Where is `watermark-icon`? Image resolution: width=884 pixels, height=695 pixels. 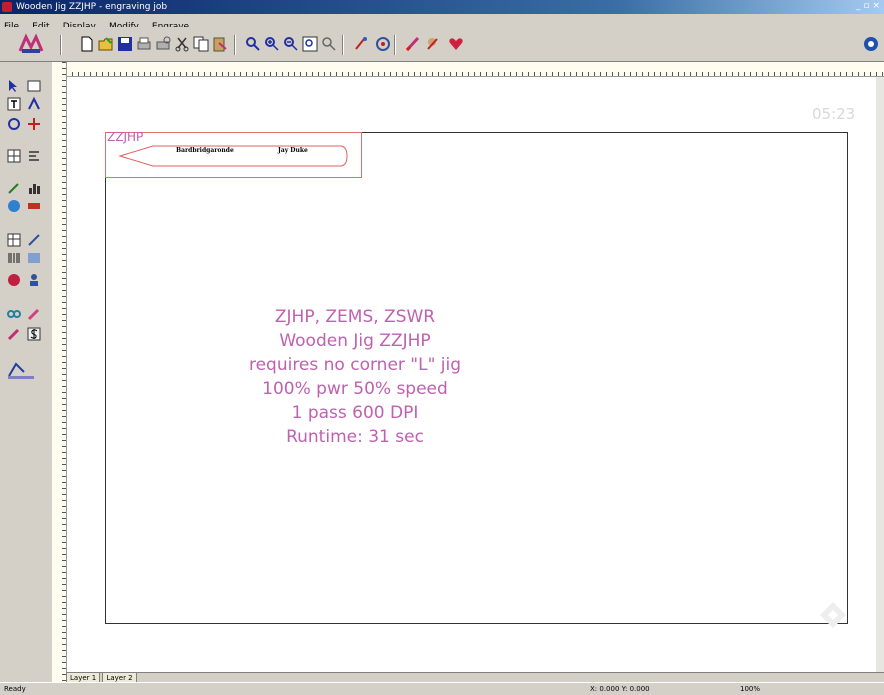 watermark-icon is located at coordinates (833, 615).